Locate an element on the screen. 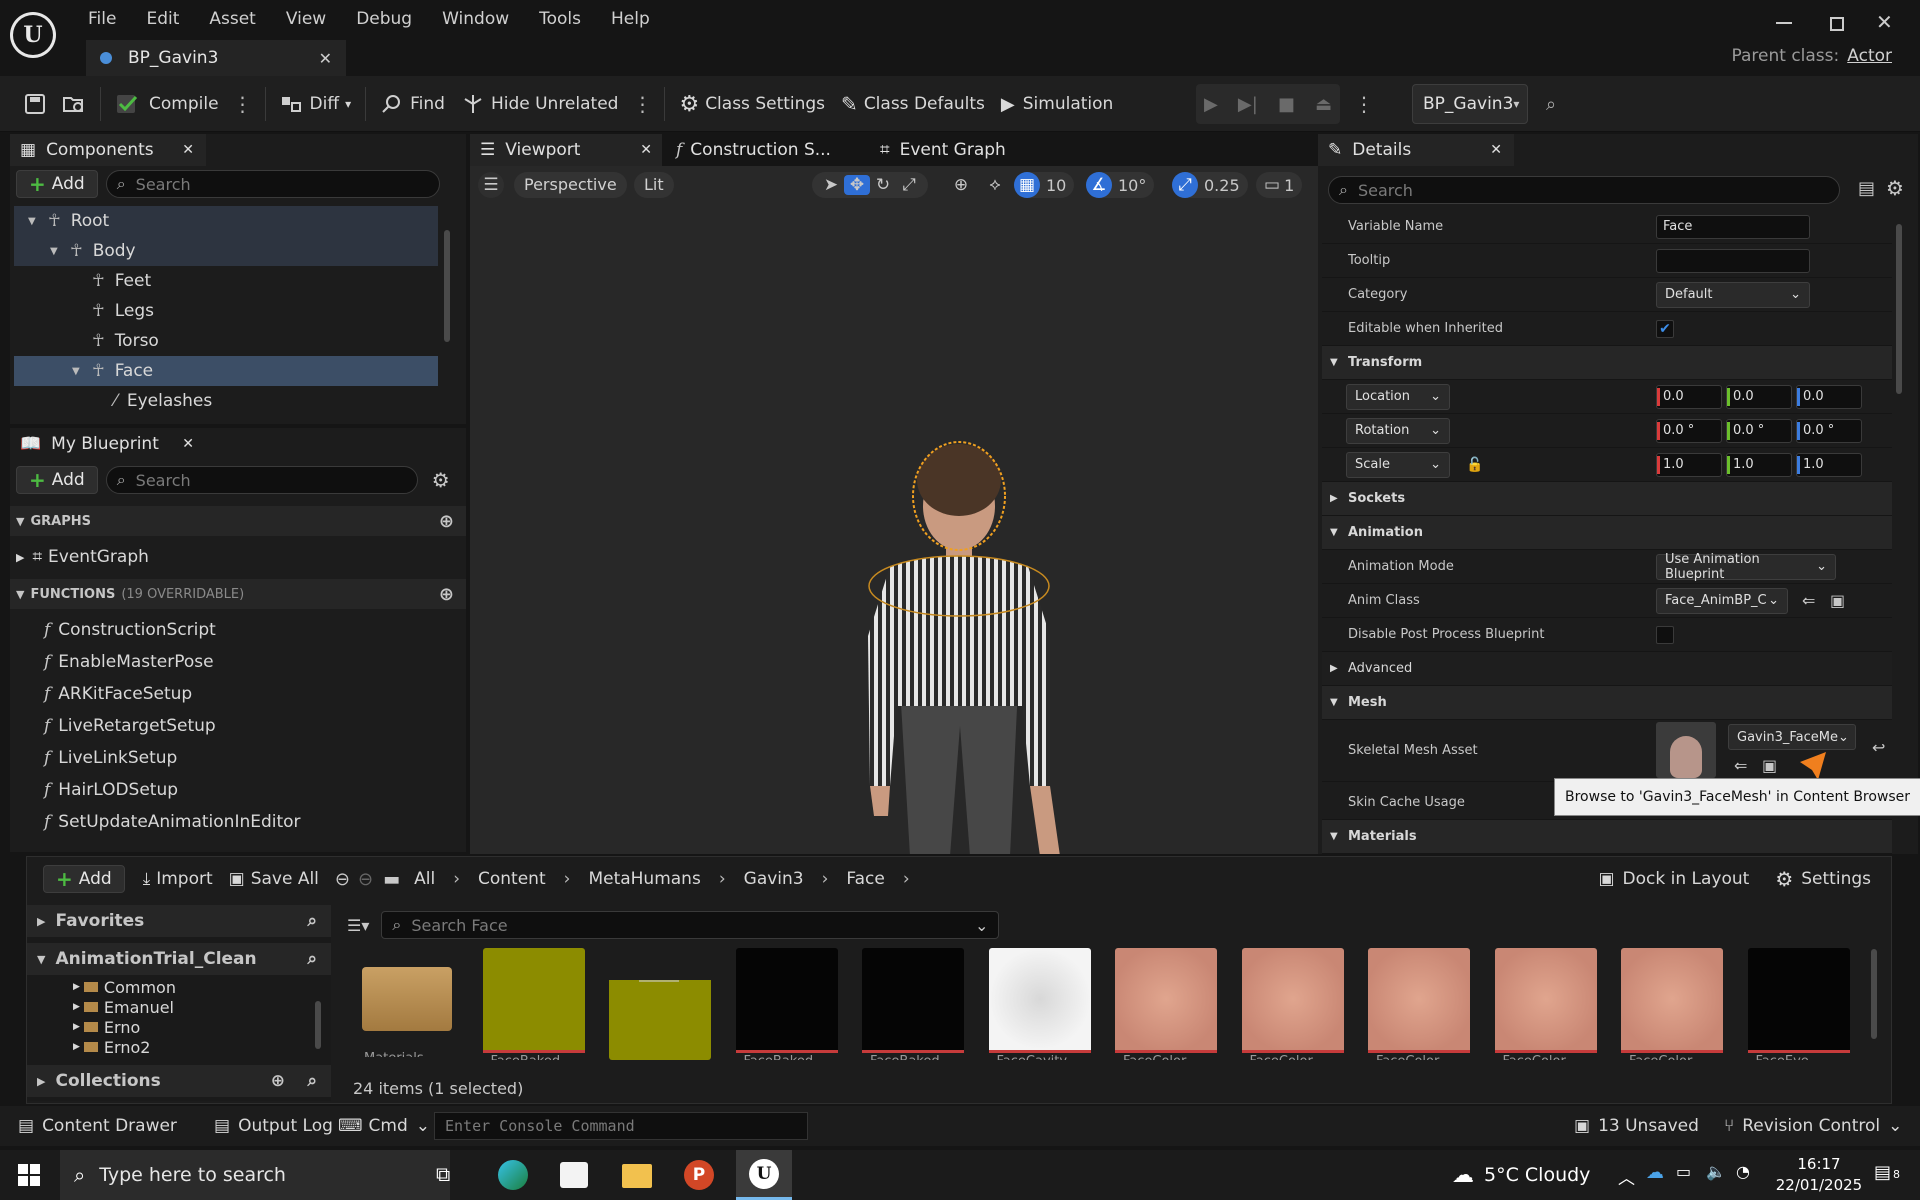 The height and width of the screenshot is (1200, 1920). simulation-button: ▶ Simulation is located at coordinates (1057, 104).